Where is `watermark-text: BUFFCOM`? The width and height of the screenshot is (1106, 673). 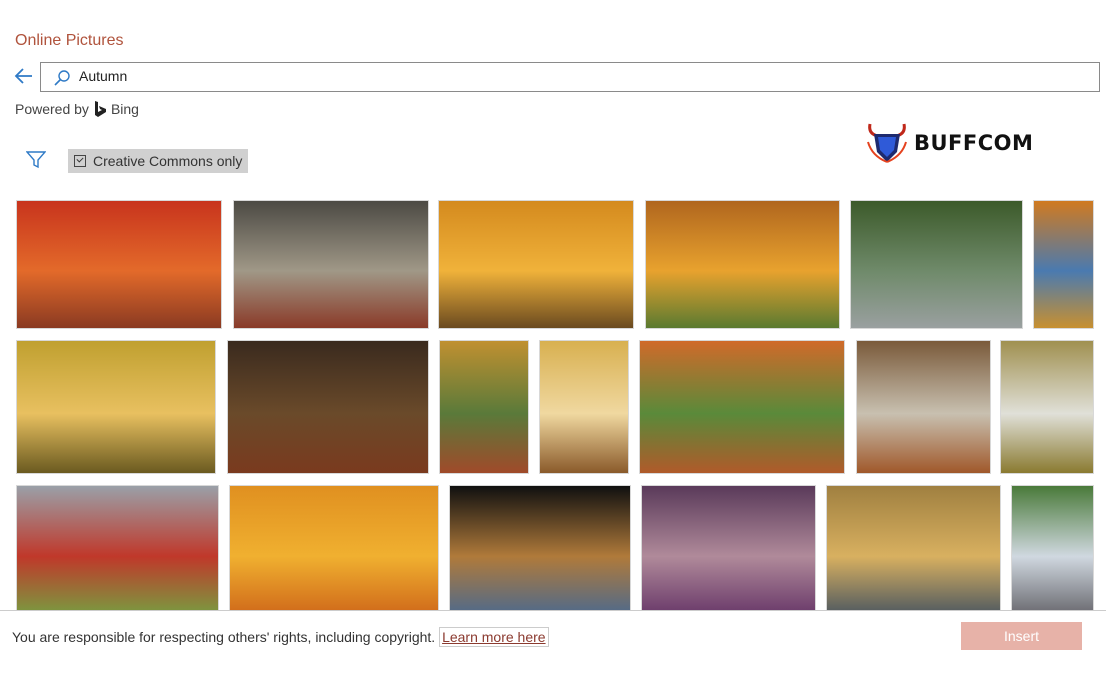
watermark-text: BUFFCOM is located at coordinates (974, 143).